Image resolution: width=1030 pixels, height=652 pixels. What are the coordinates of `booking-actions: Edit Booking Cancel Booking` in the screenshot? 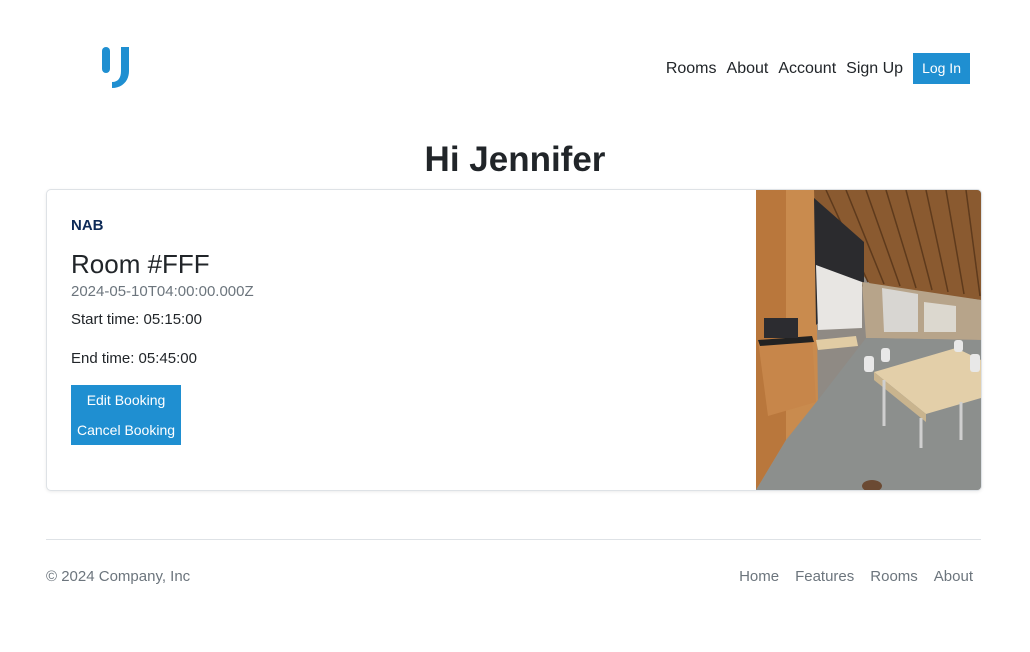 It's located at (126, 415).